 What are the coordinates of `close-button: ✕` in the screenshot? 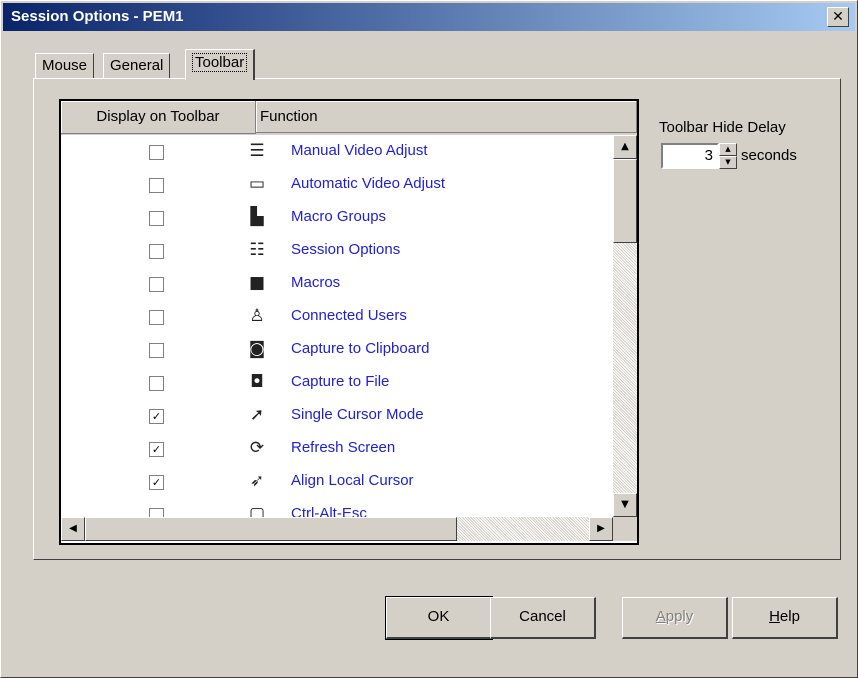 It's located at (838, 17).